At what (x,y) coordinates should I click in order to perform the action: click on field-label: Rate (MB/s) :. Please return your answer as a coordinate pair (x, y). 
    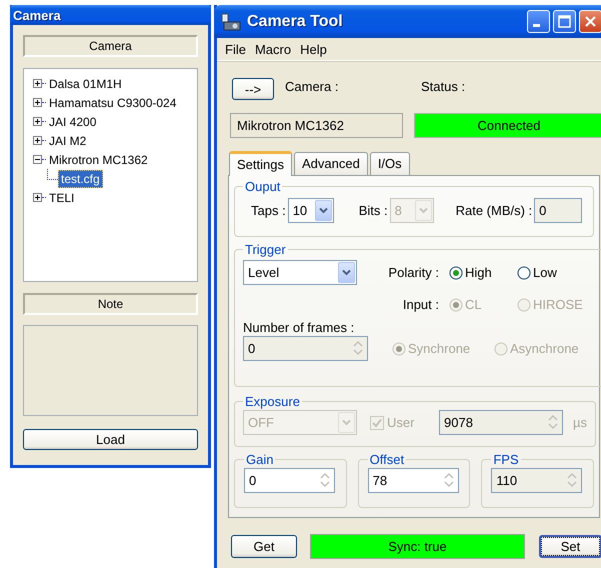
    Looking at the image, I should click on (494, 210).